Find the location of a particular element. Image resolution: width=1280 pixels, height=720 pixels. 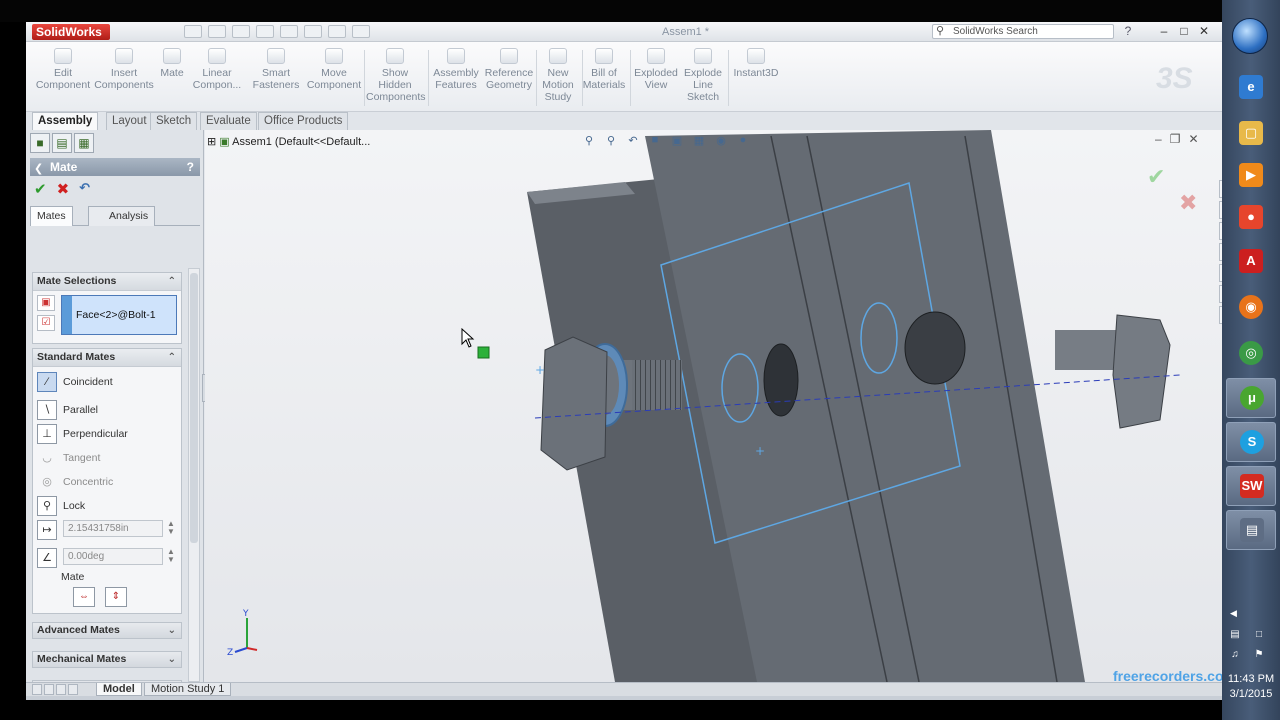

mate-selection-list: Face<2>@Bolt-1 is located at coordinates (119, 315).